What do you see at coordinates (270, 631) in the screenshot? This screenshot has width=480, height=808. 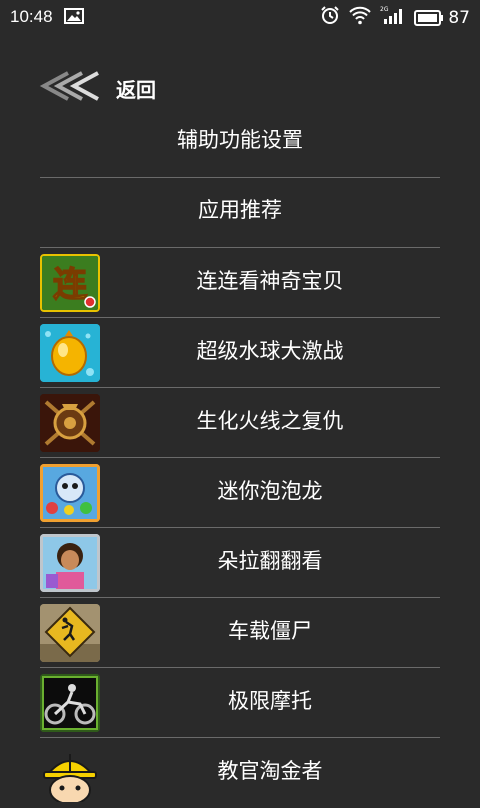 I see `app-name: 车载僵尸` at bounding box center [270, 631].